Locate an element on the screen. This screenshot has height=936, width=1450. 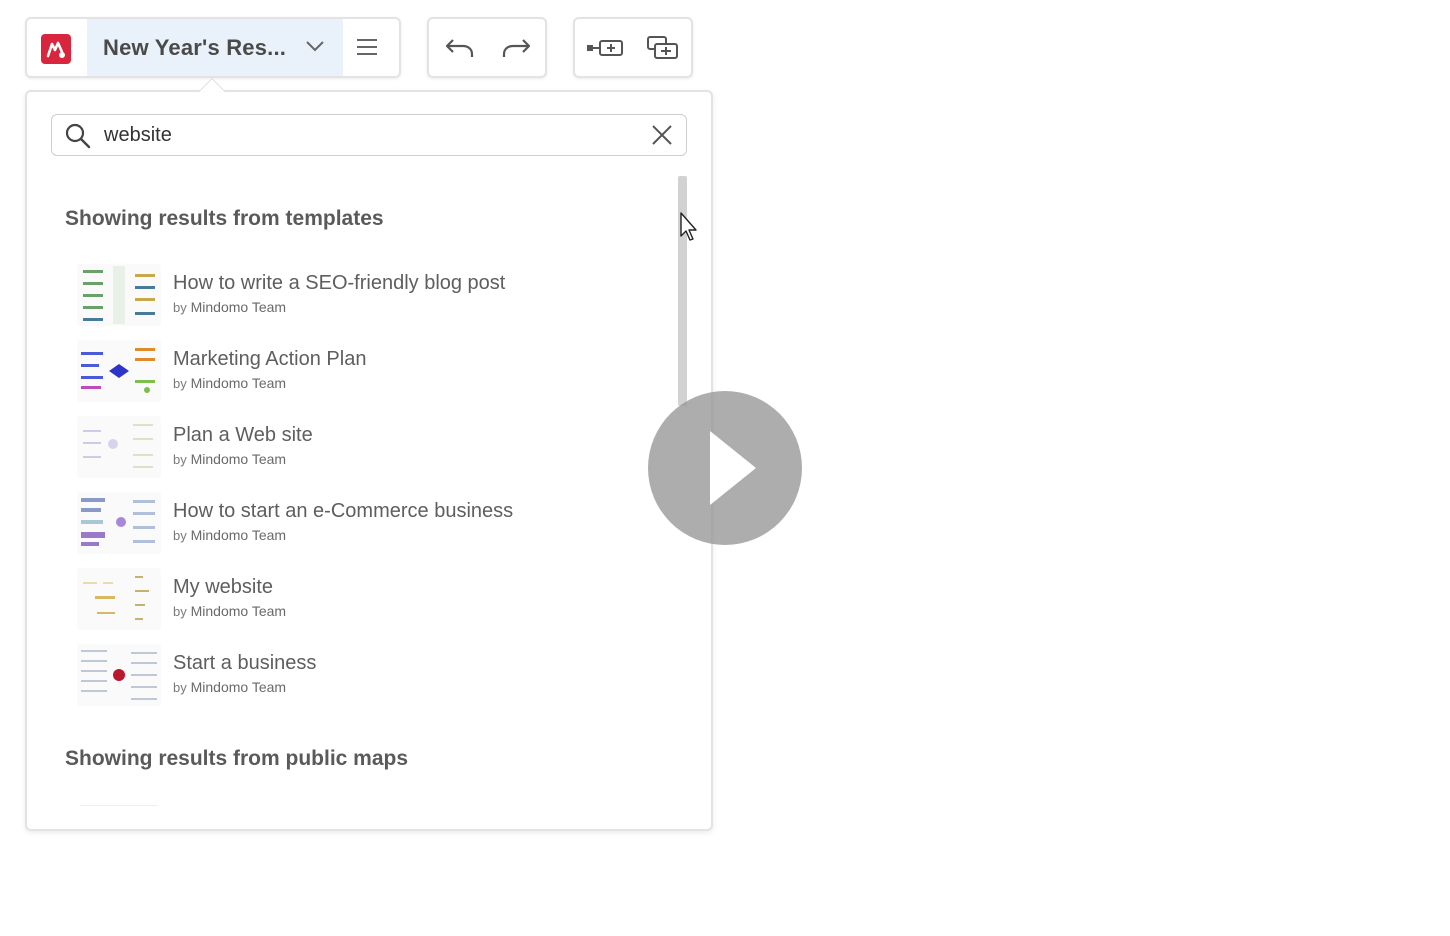
public-map-result-partial is located at coordinates (119, 809).